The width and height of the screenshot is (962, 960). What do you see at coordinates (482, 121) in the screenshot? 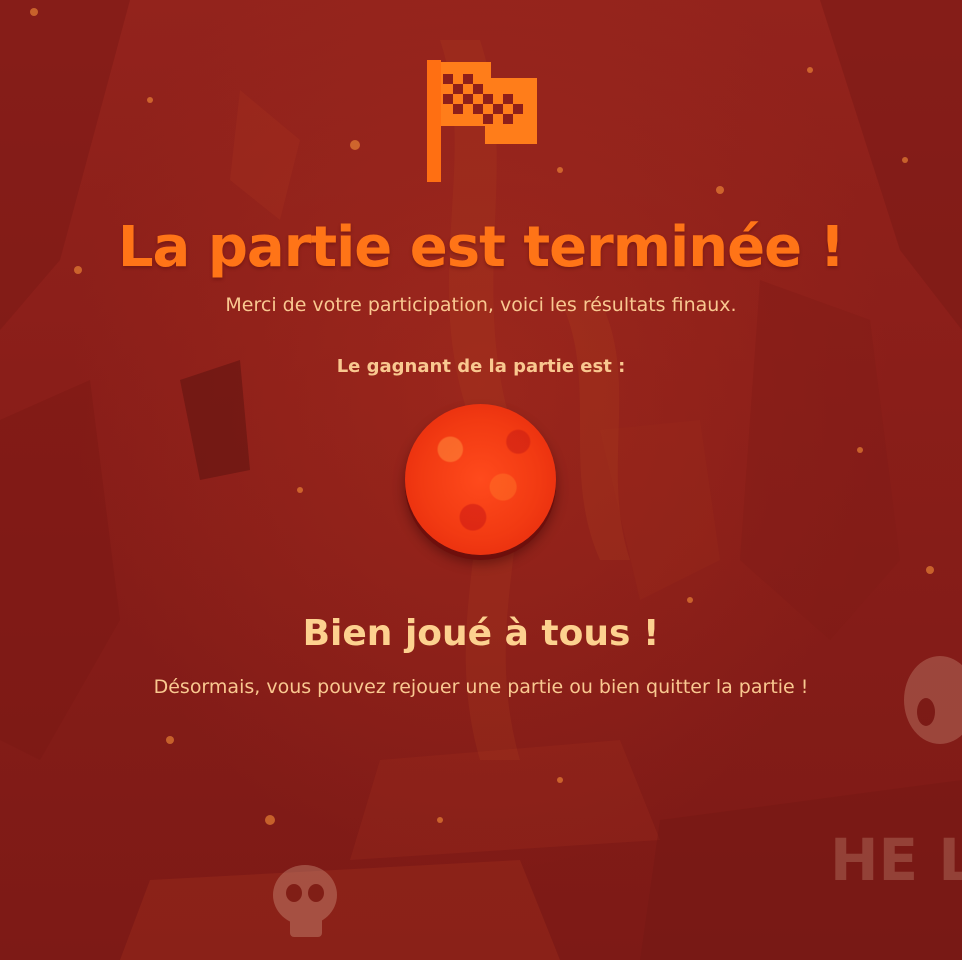
I see `checkered-flag-icon` at bounding box center [482, 121].